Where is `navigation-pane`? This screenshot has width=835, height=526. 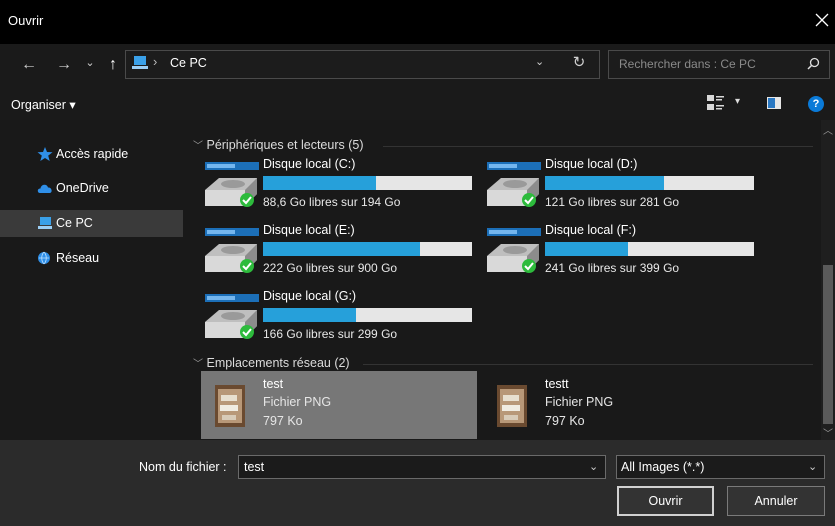 navigation-pane is located at coordinates (91, 280).